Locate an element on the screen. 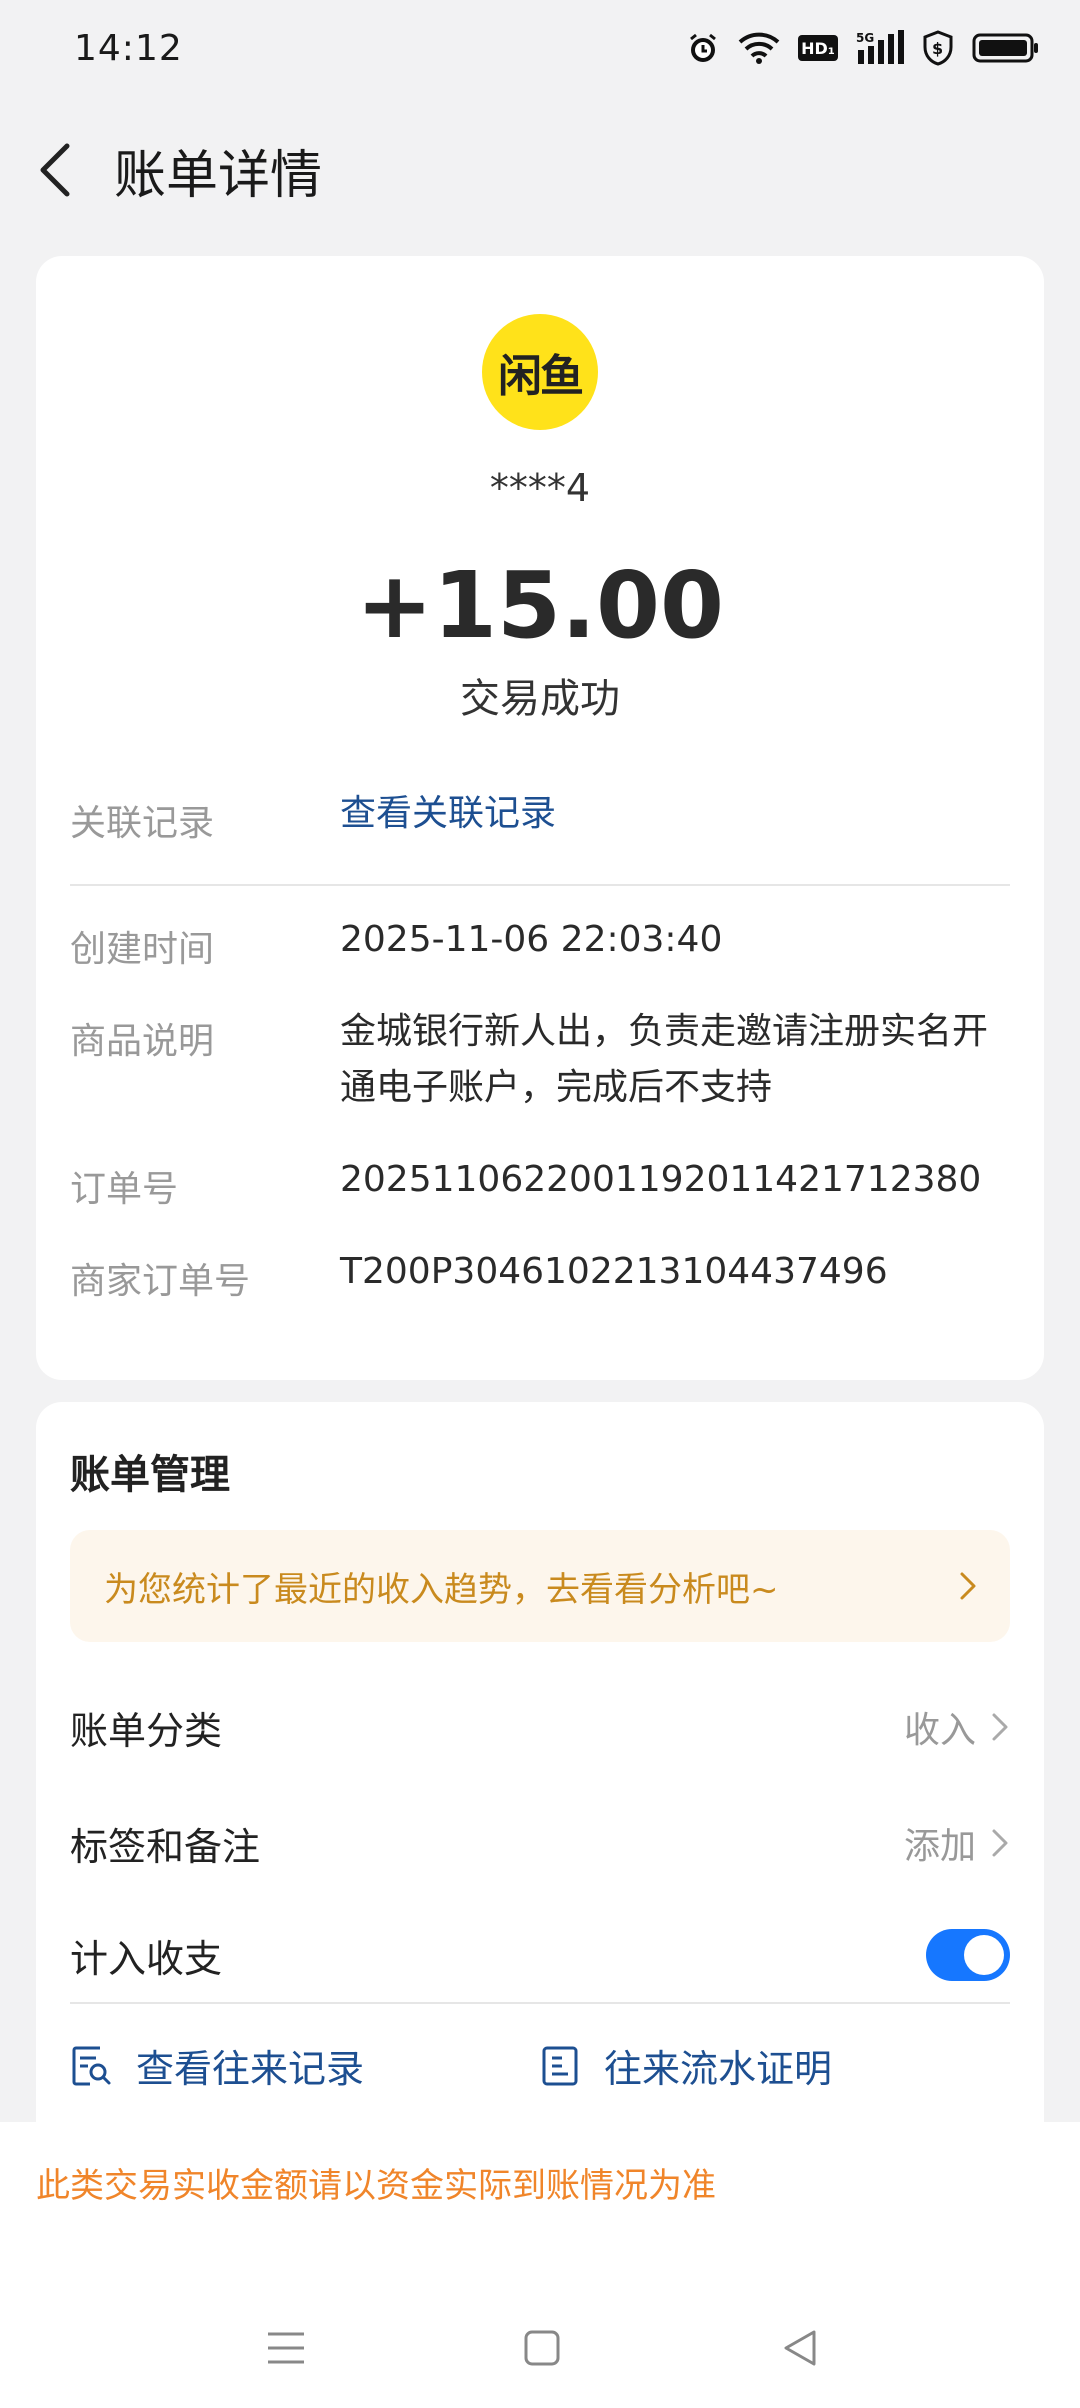  bill-category-label: 账单分类 is located at coordinates (146, 1730).